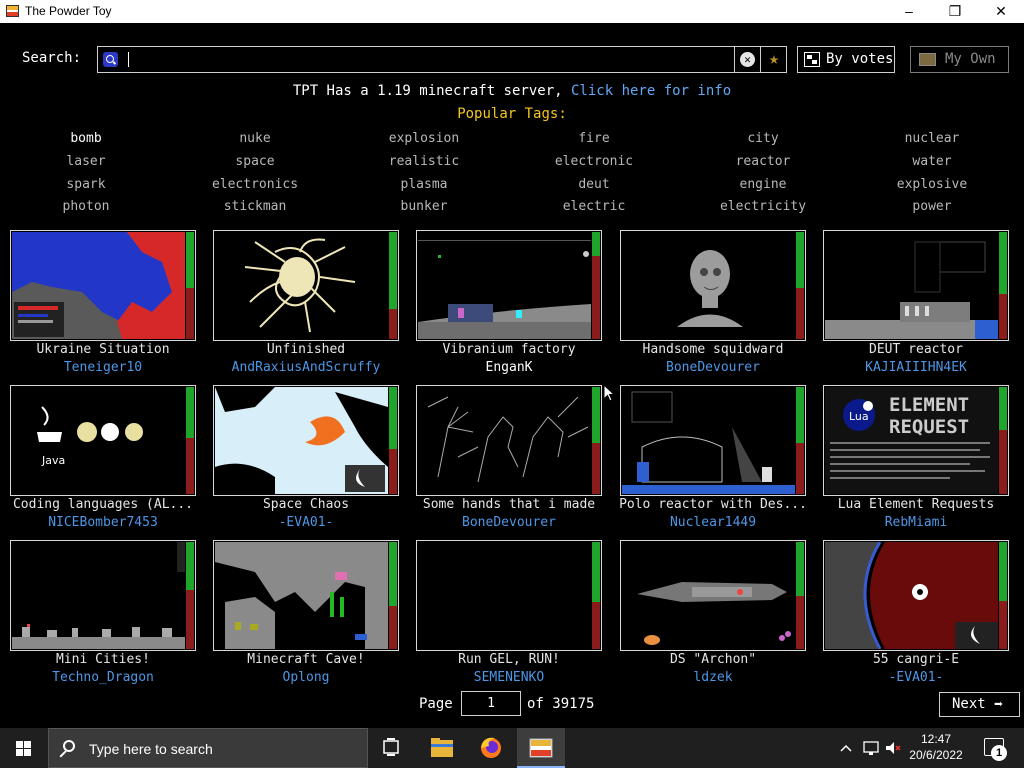 Image resolution: width=1024 pixels, height=768 pixels. Describe the element at coordinates (86, 184) in the screenshot. I see `tag-spark: spark` at that location.